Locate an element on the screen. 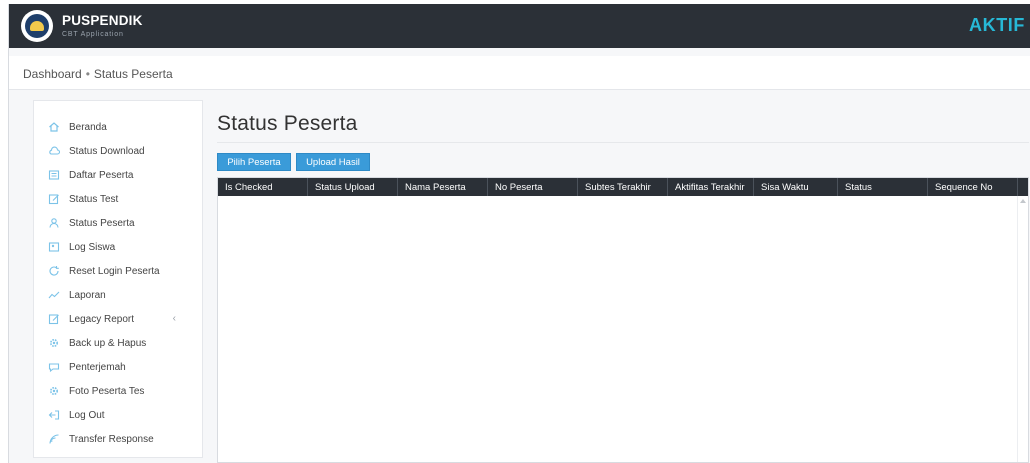  title-divider is located at coordinates (623, 142).